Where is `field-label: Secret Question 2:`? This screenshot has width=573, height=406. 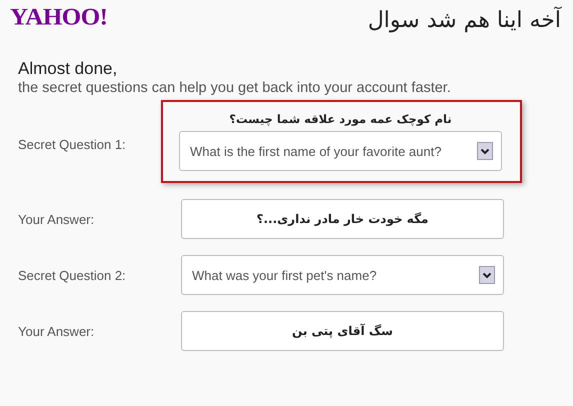 field-label: Secret Question 2: is located at coordinates (72, 275).